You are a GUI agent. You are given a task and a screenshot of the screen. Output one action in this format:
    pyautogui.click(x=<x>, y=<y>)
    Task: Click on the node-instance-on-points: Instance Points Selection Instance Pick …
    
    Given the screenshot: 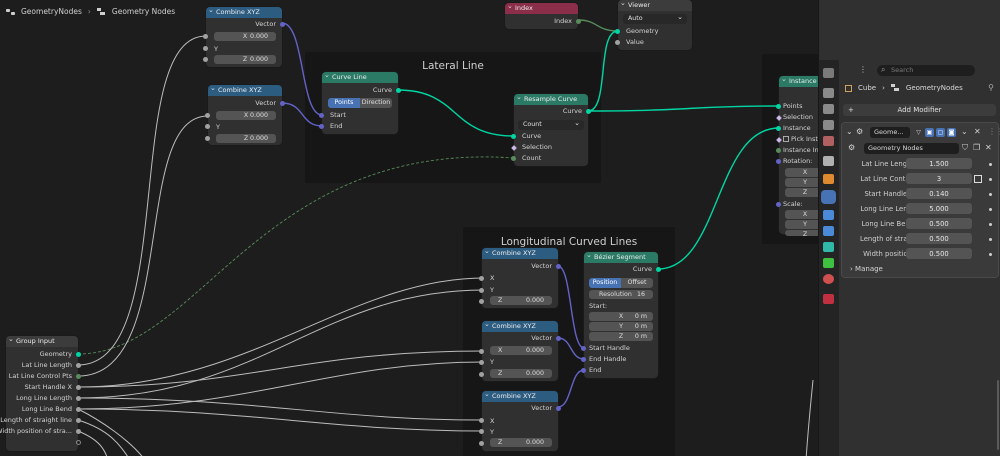 What is the action you would take?
    pyautogui.click(x=797, y=156)
    